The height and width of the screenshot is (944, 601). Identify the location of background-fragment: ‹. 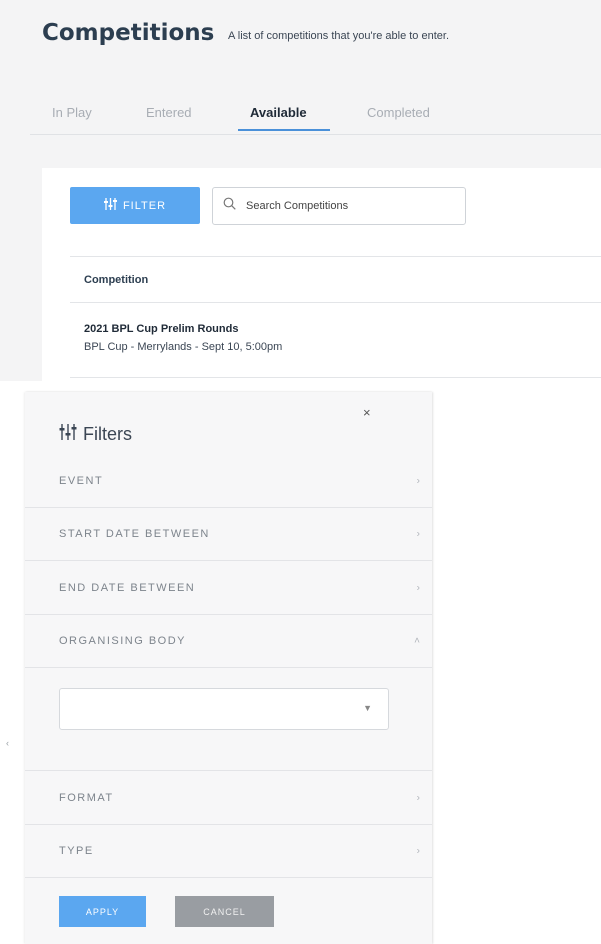
(7, 743).